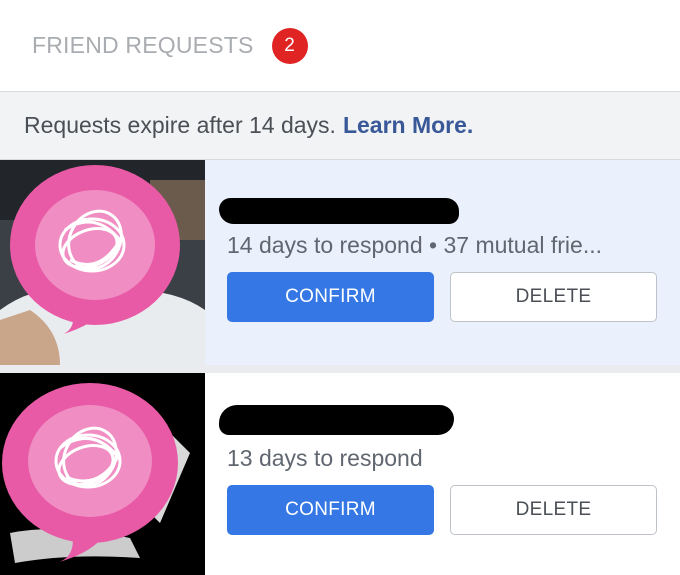 This screenshot has height=575, width=680. I want to click on request-count-badge: 2, so click(289, 45).